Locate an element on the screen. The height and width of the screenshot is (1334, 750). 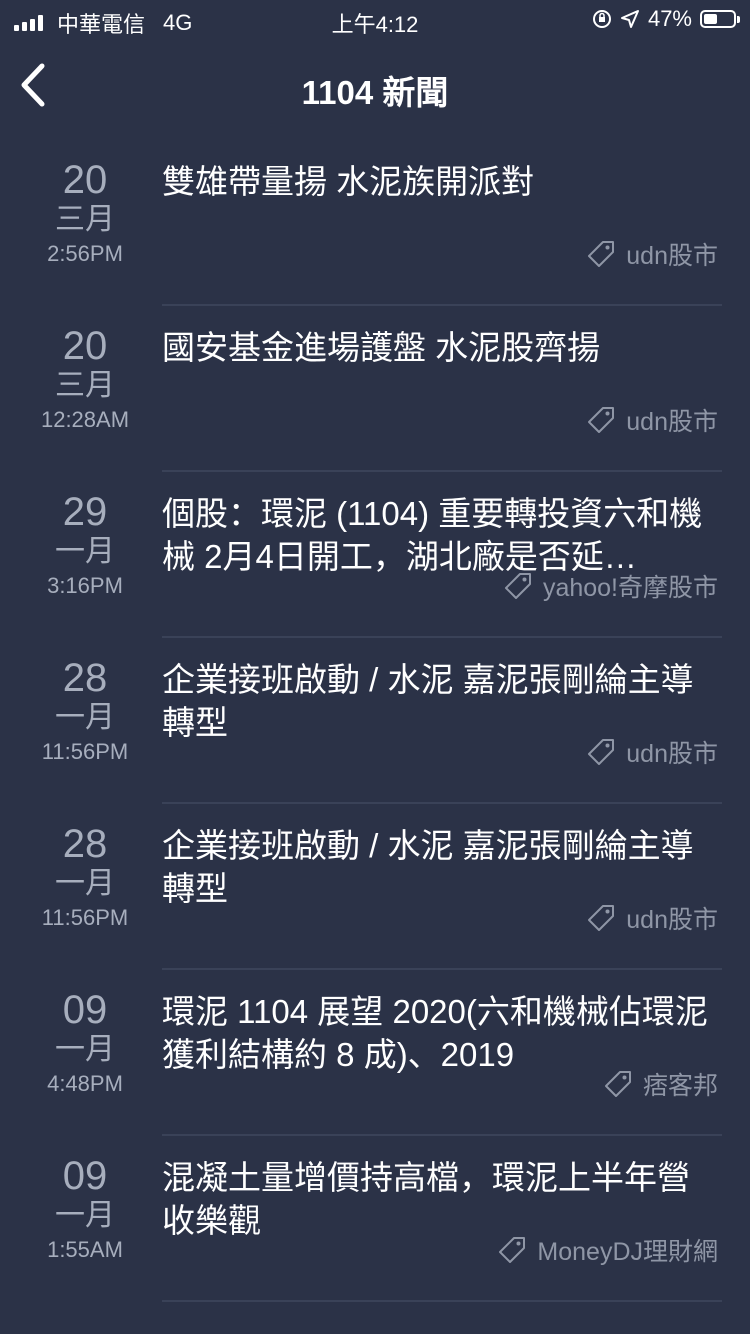
news-source-label: MoneyDJ理財網 is located at coordinates (627, 1252).